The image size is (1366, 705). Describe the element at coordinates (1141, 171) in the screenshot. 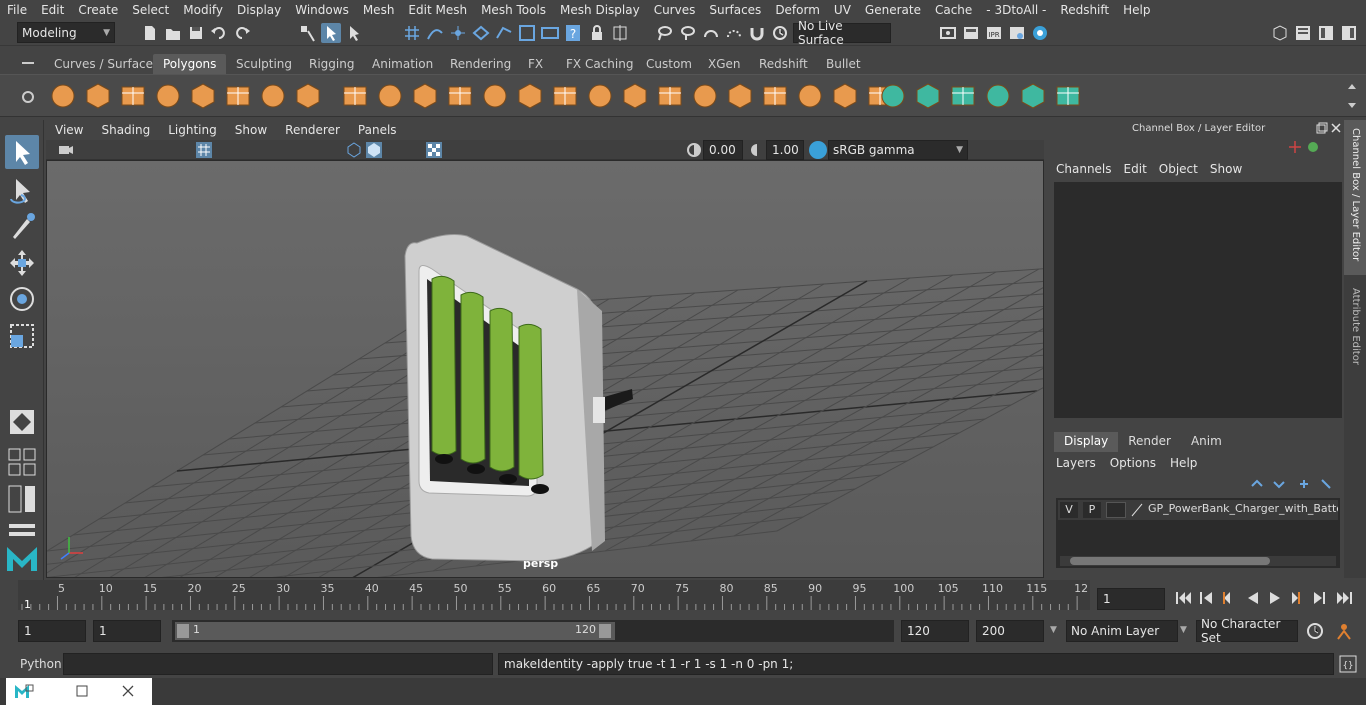

I see `channel-box-menu-edit: Edit` at that location.